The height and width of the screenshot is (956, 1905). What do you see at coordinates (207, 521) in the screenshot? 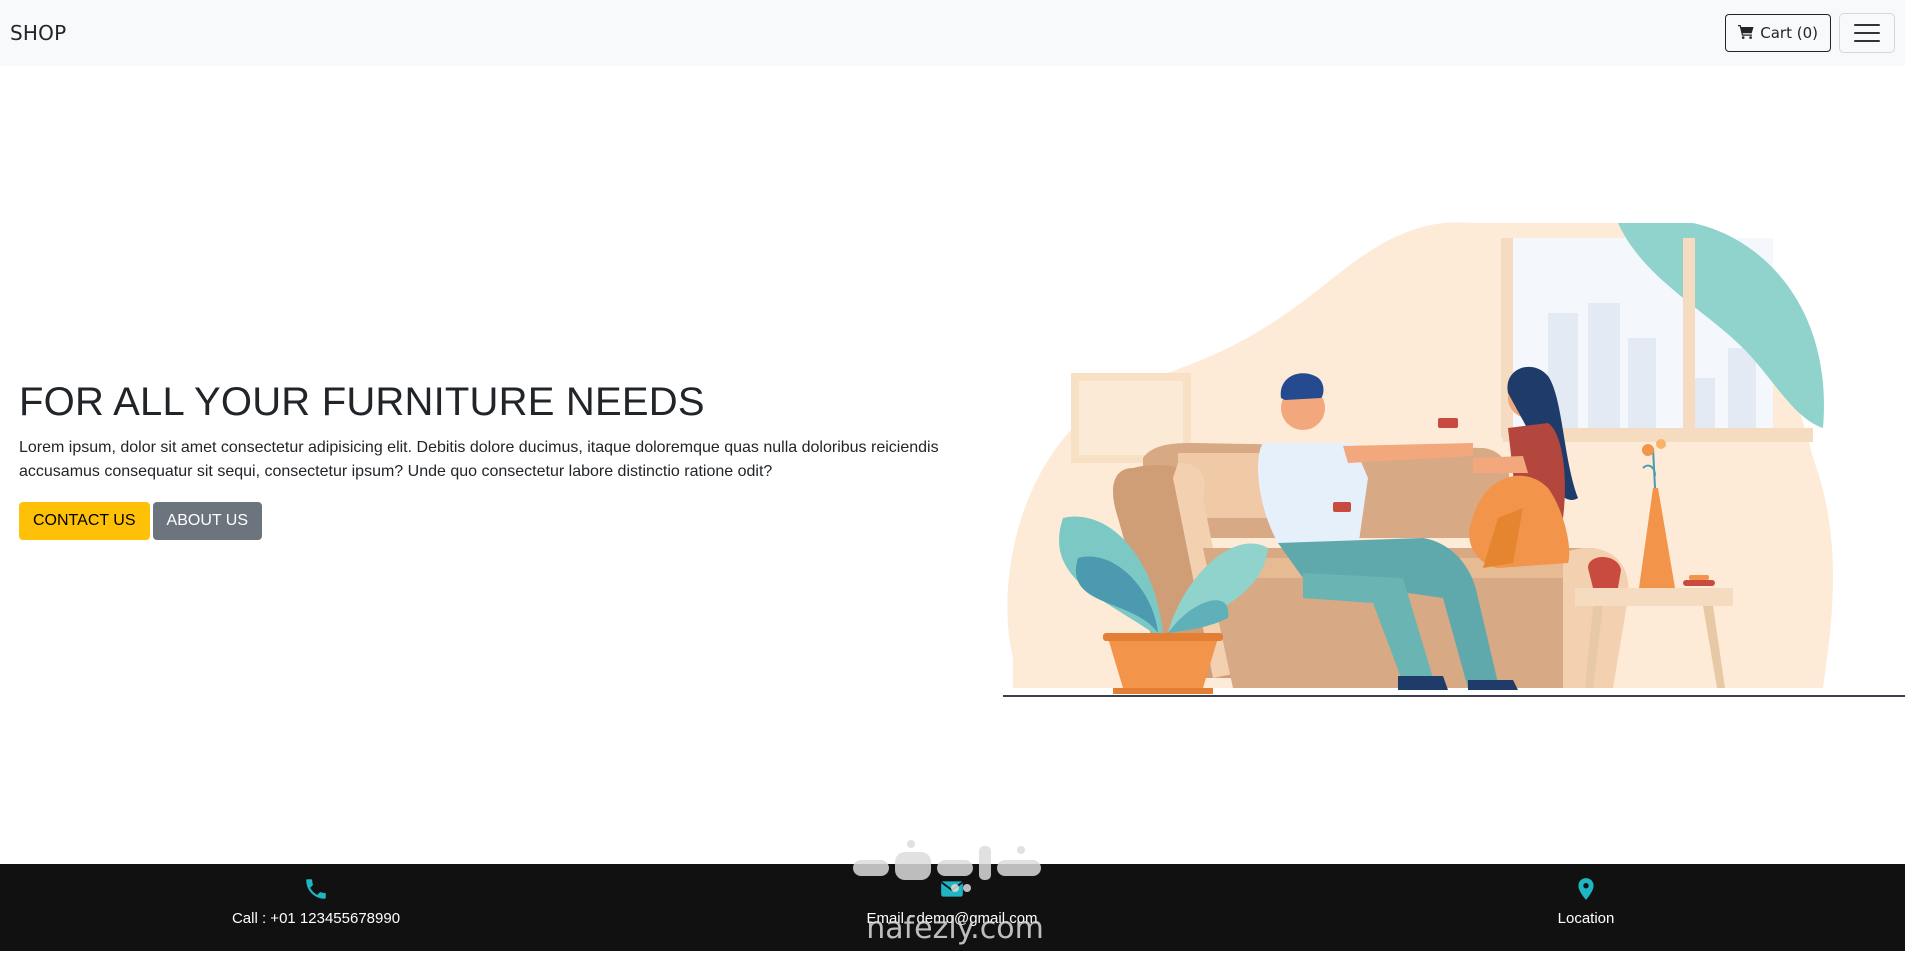
I see `about-us-button: ABOUT US` at bounding box center [207, 521].